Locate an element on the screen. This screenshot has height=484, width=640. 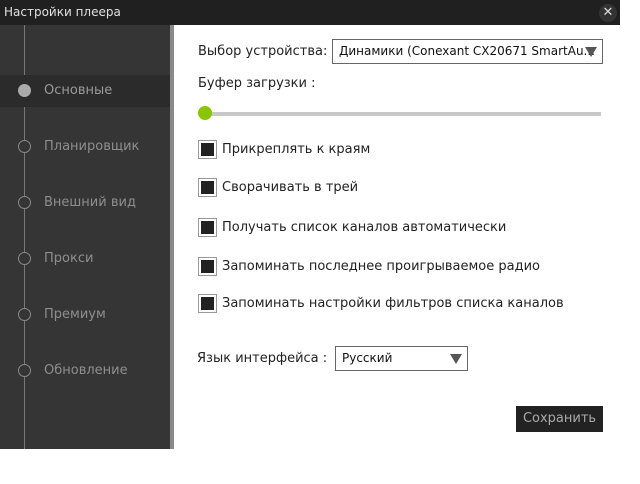
sidebar-item-proxy: Прокси is located at coordinates (85, 259).